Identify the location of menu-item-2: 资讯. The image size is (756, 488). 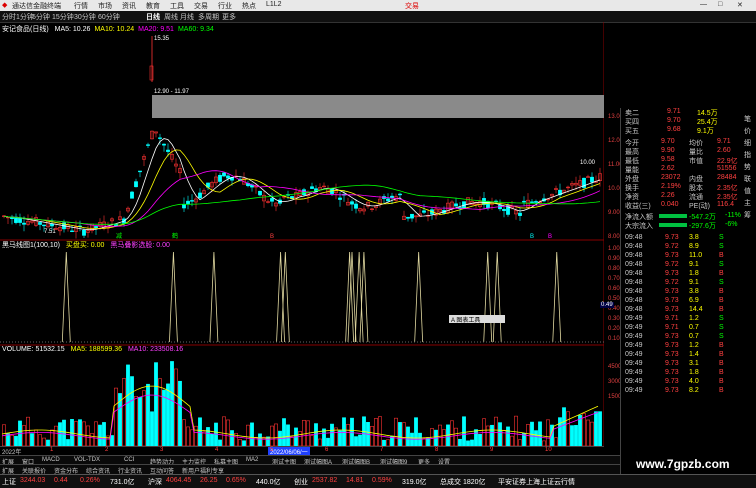
(129, 6).